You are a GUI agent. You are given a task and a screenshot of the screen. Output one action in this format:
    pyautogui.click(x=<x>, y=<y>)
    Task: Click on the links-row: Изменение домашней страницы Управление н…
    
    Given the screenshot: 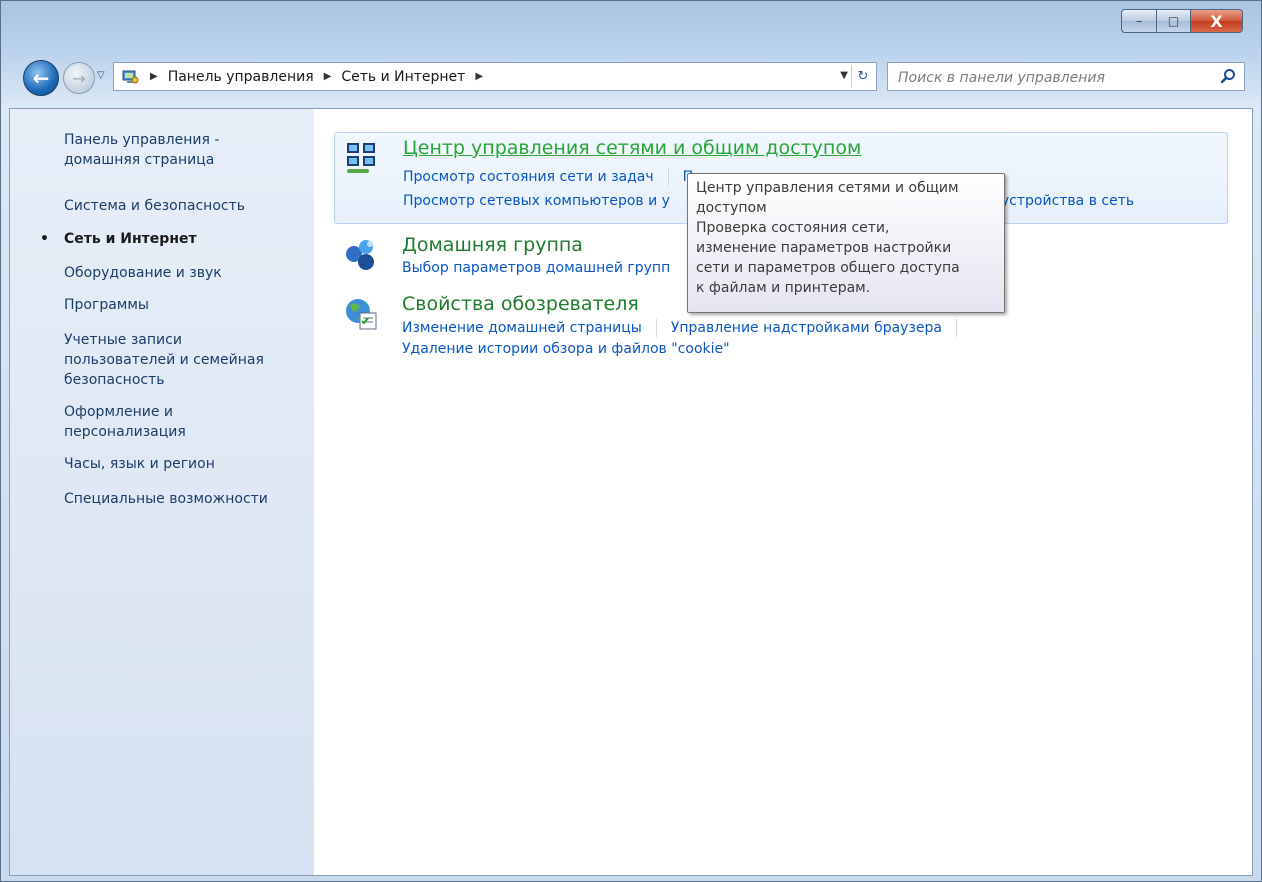 What is the action you would take?
    pyautogui.click(x=686, y=328)
    